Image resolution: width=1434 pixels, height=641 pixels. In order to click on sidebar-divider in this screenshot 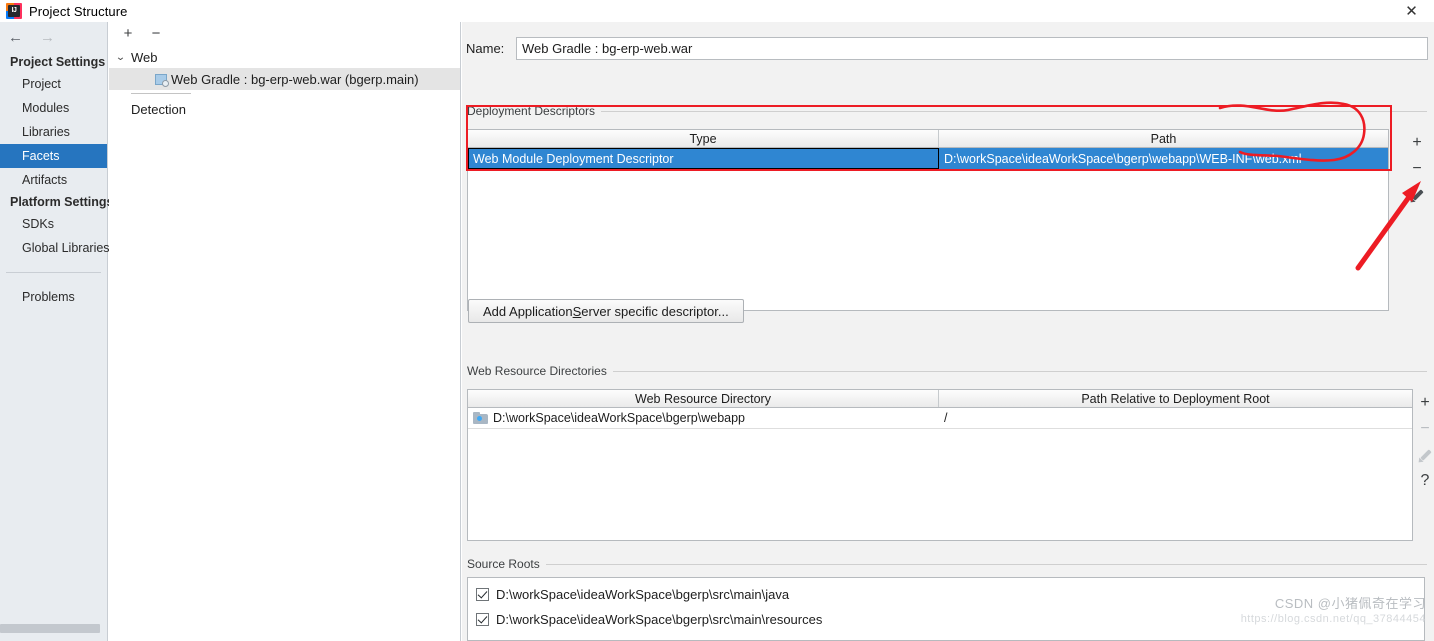, I will do `click(53, 272)`.